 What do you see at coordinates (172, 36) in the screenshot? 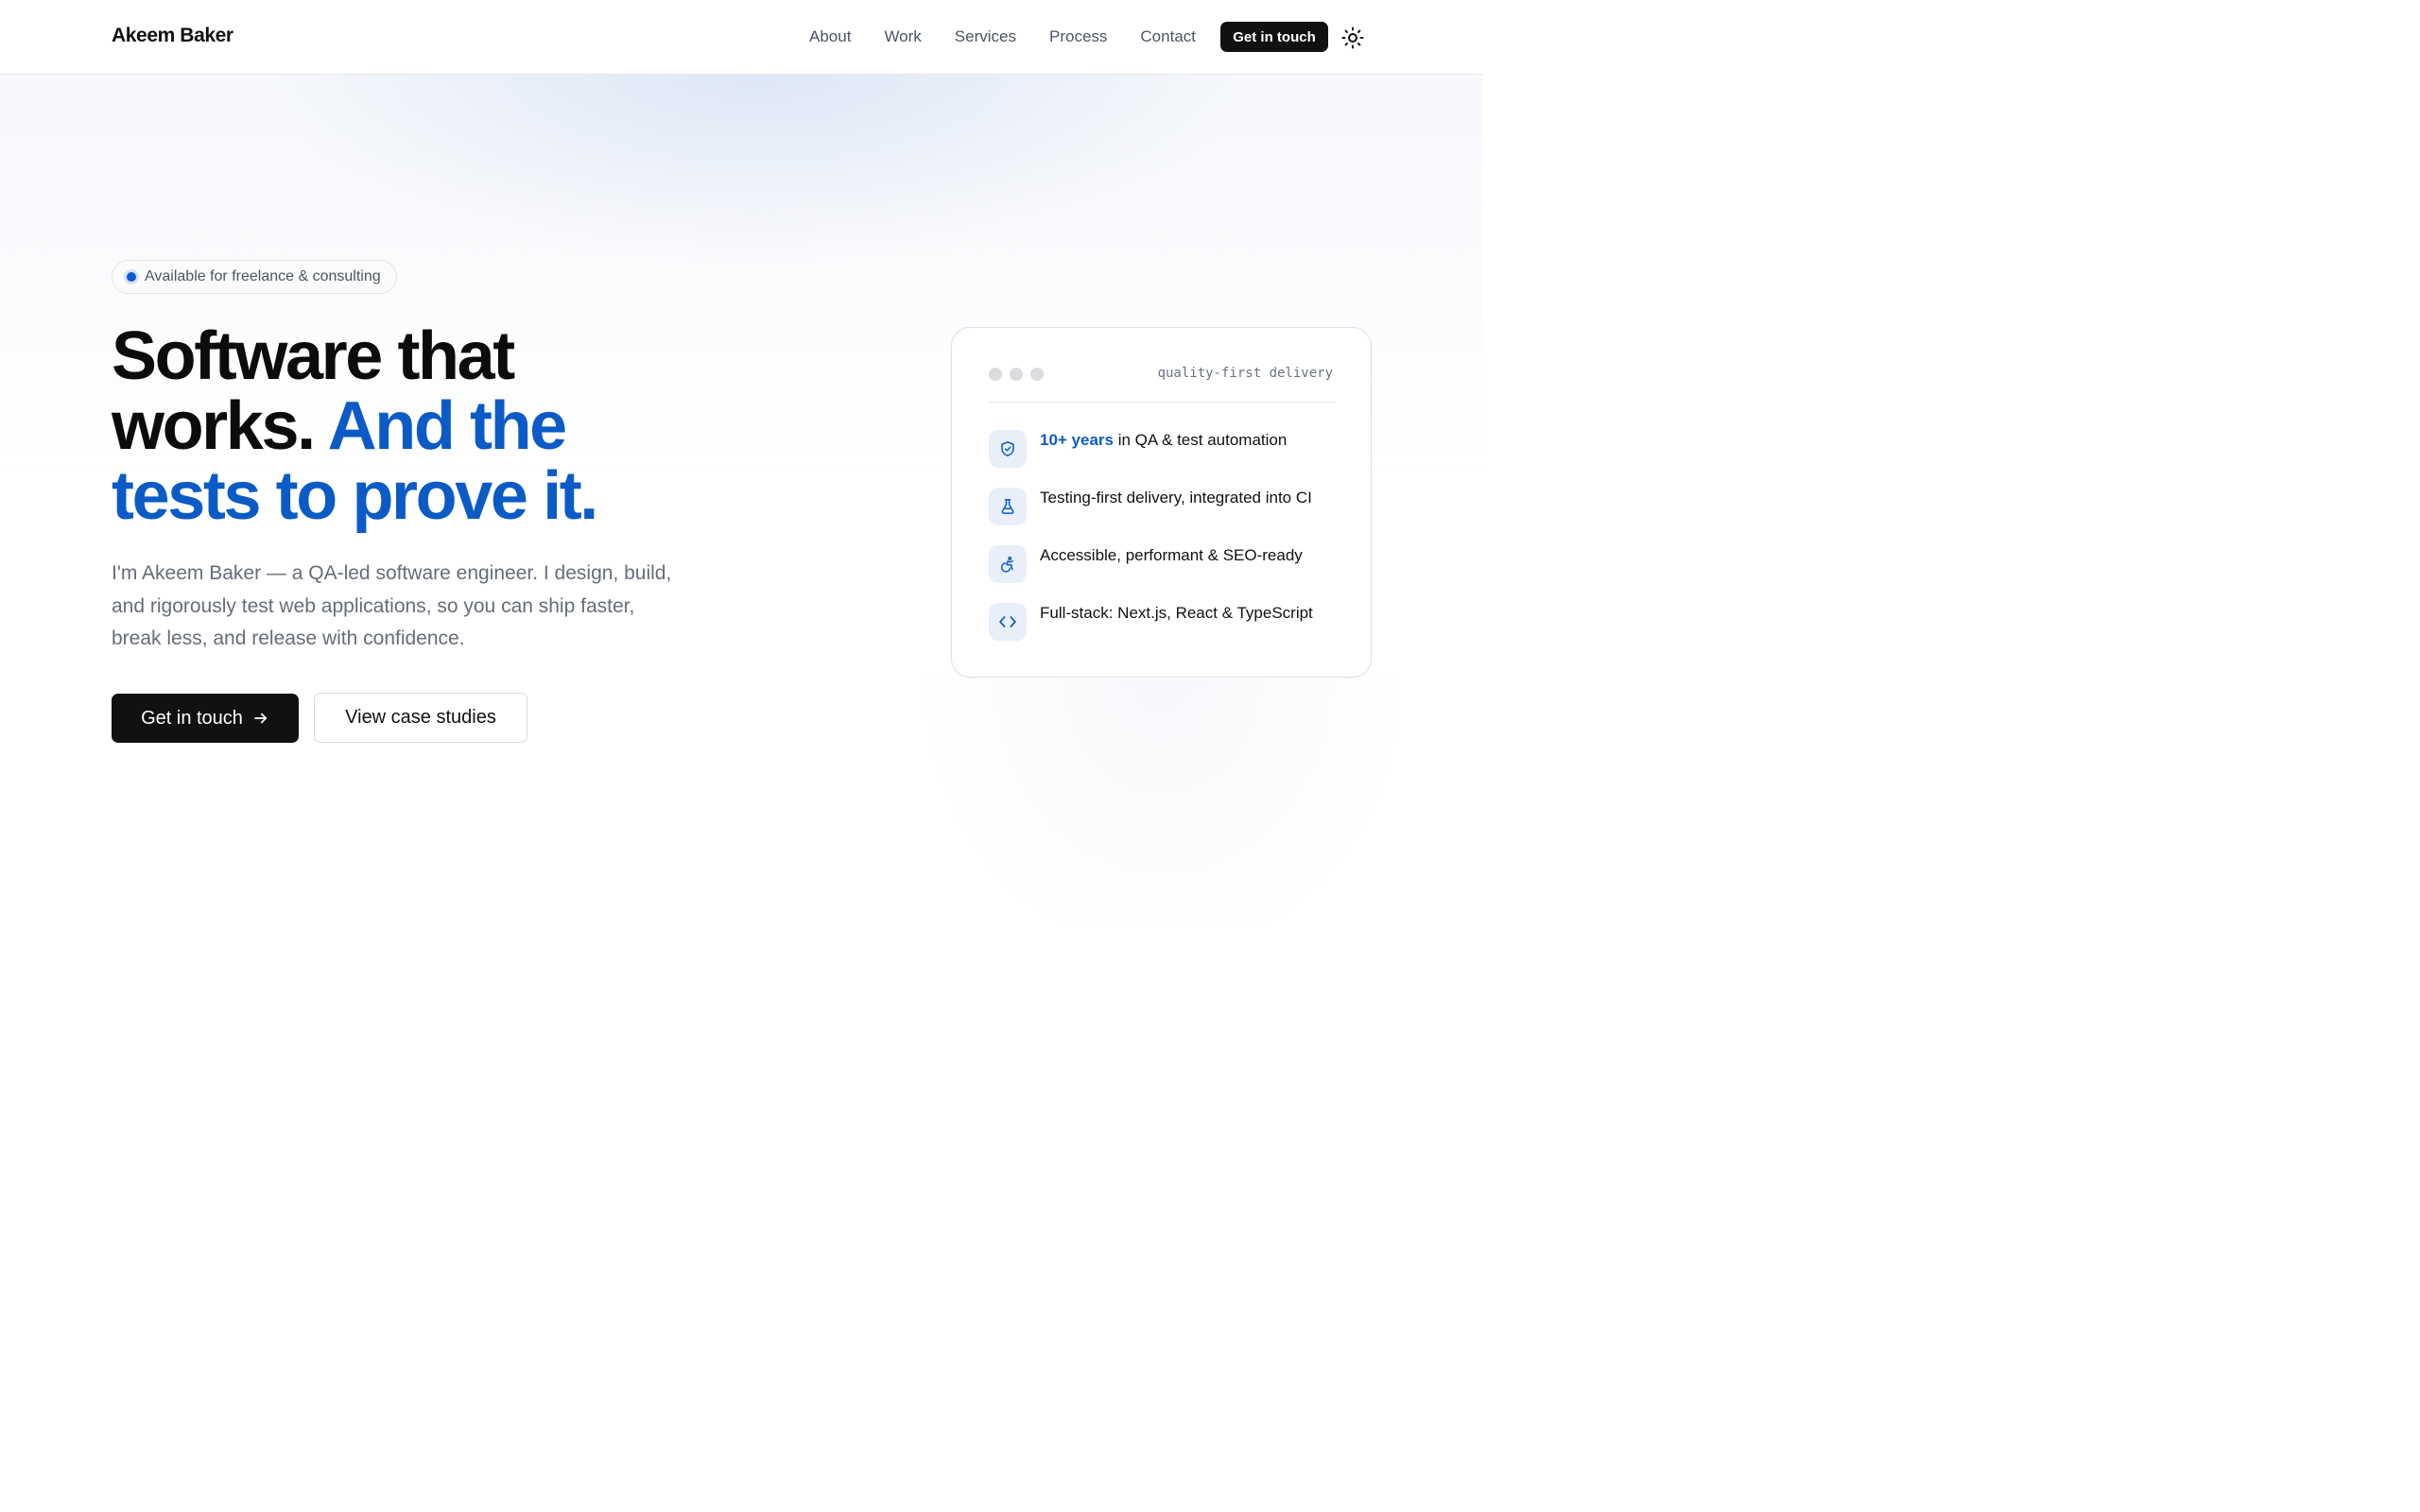
I see `brand-logo: Akeem Baker` at bounding box center [172, 36].